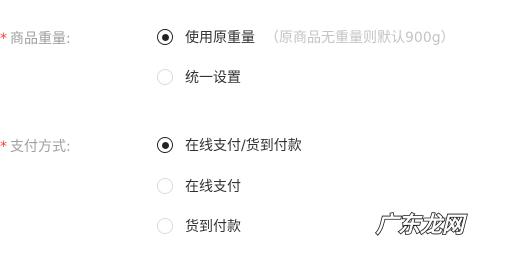 This screenshot has width=508, height=255. I want to click on weight-label-text: 商品重量:, so click(40, 39).